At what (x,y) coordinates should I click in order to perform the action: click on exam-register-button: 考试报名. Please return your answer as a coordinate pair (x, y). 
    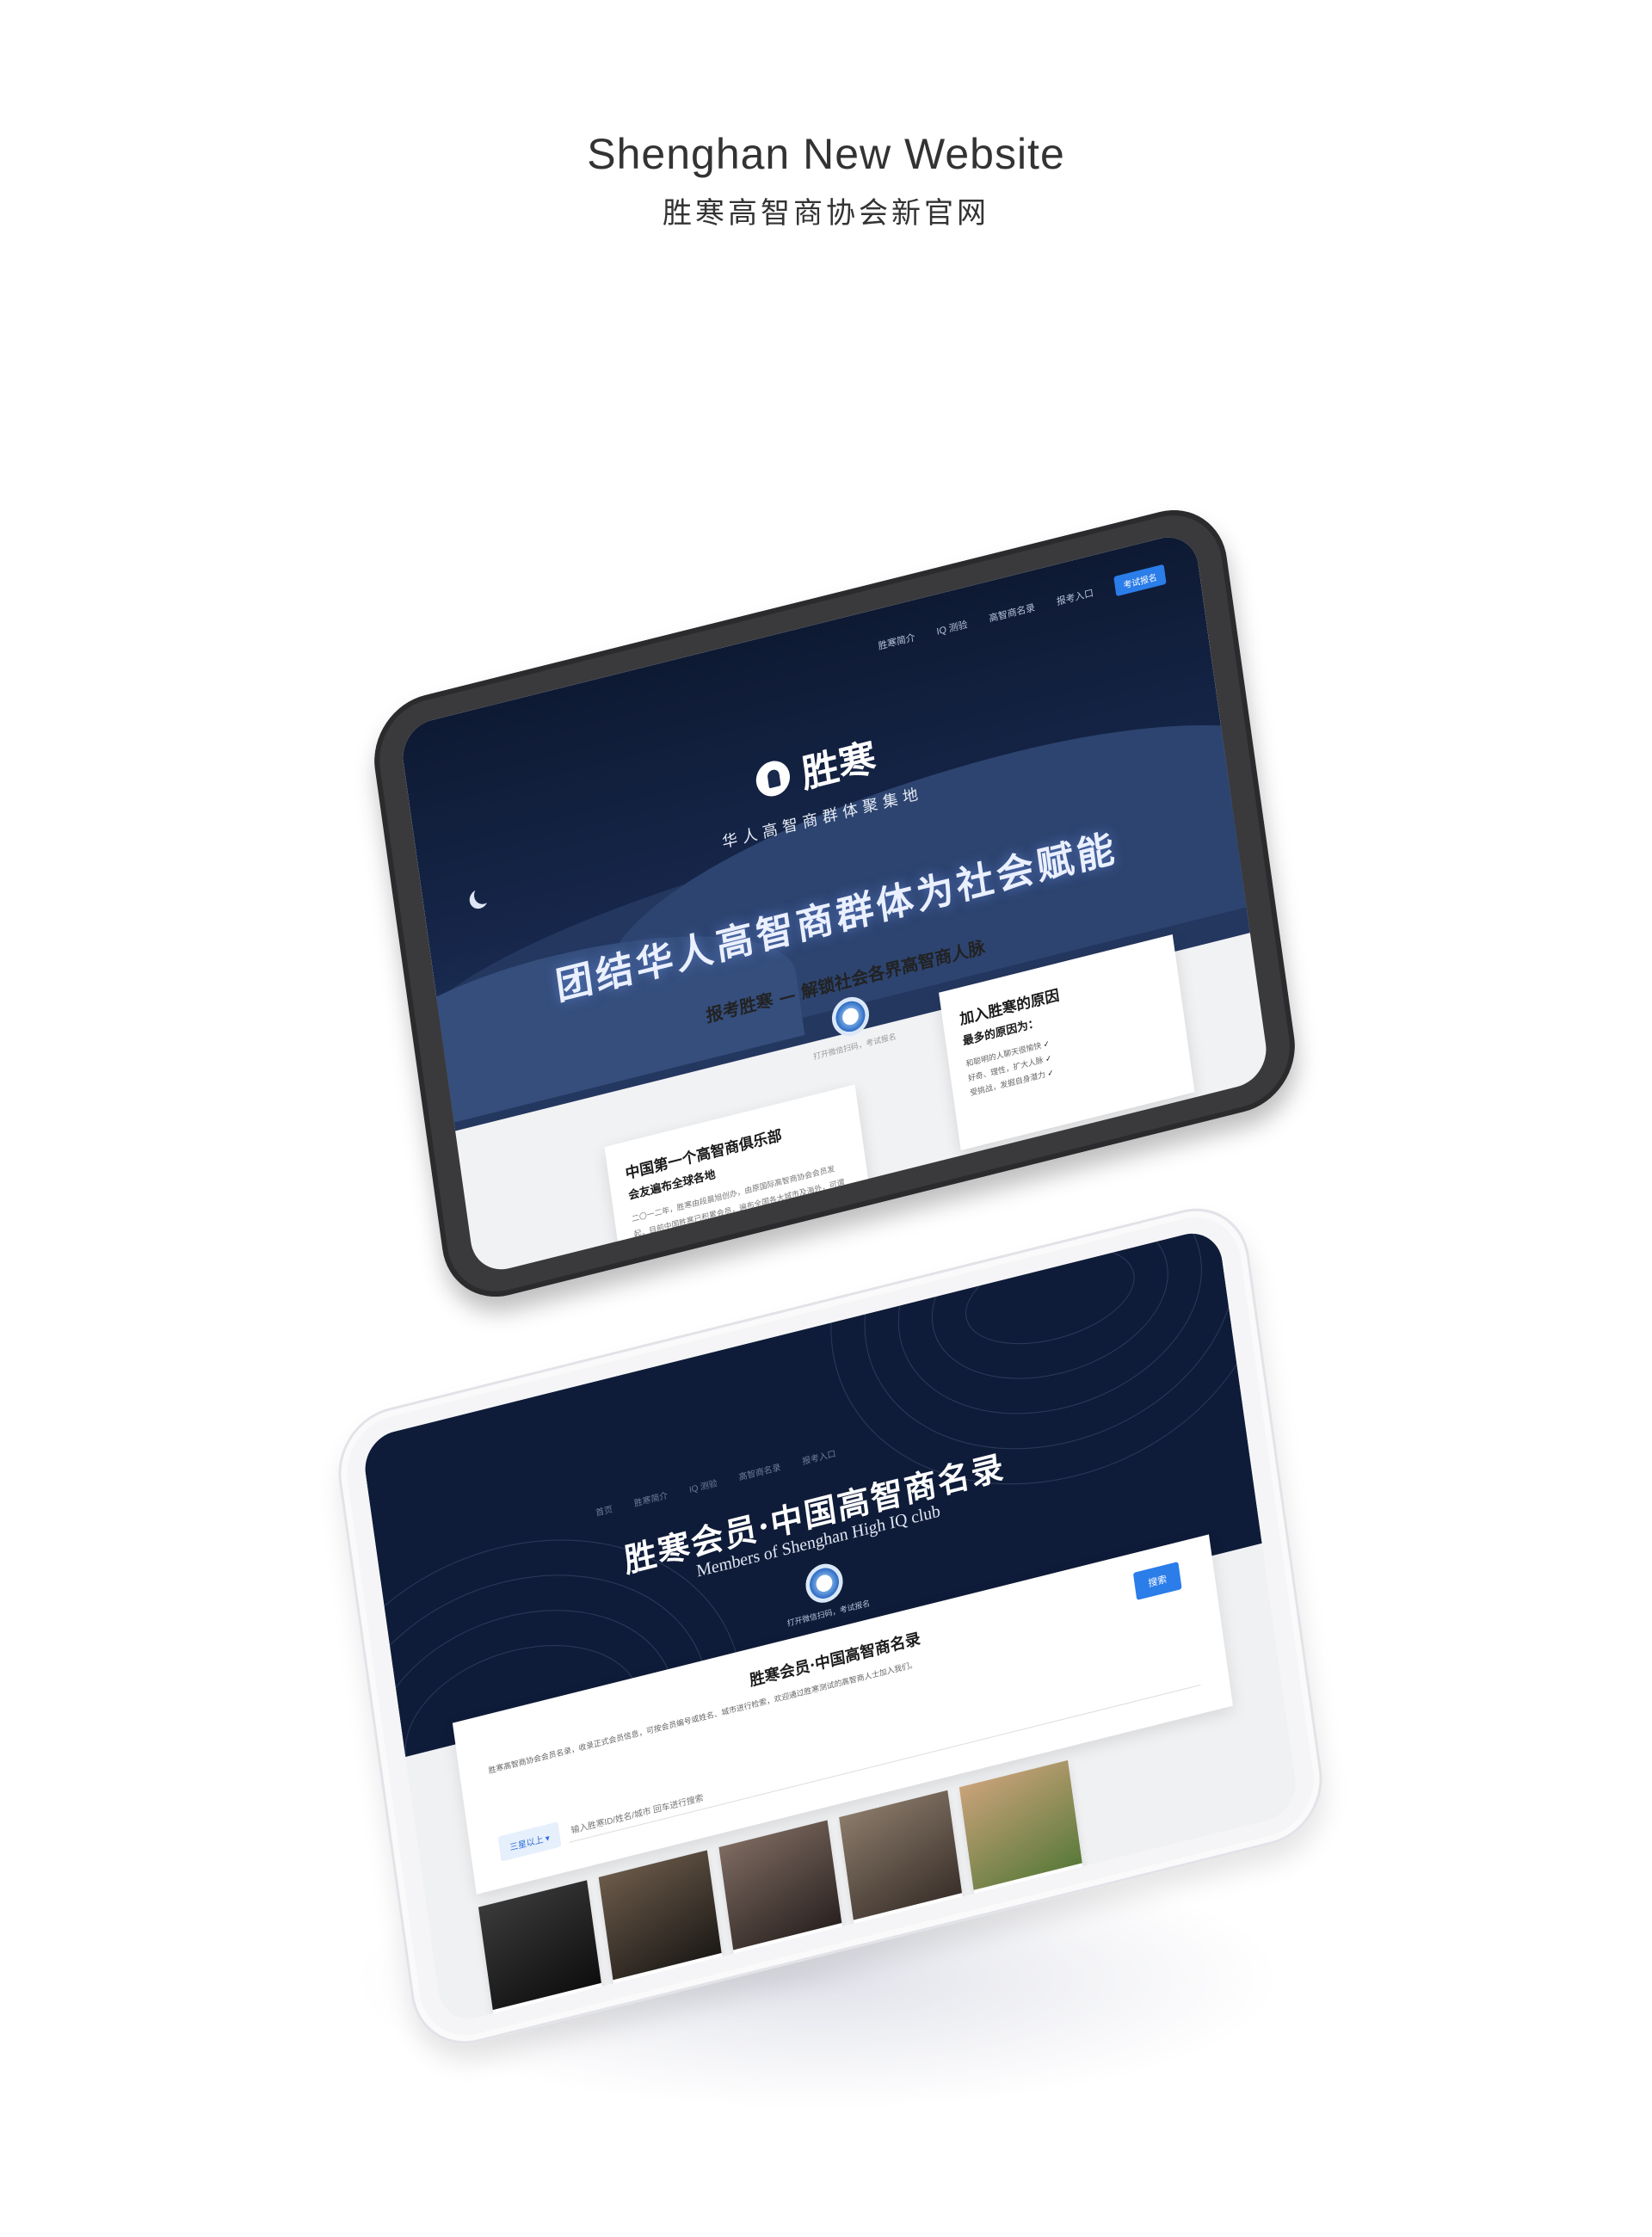
    Looking at the image, I should click on (1140, 580).